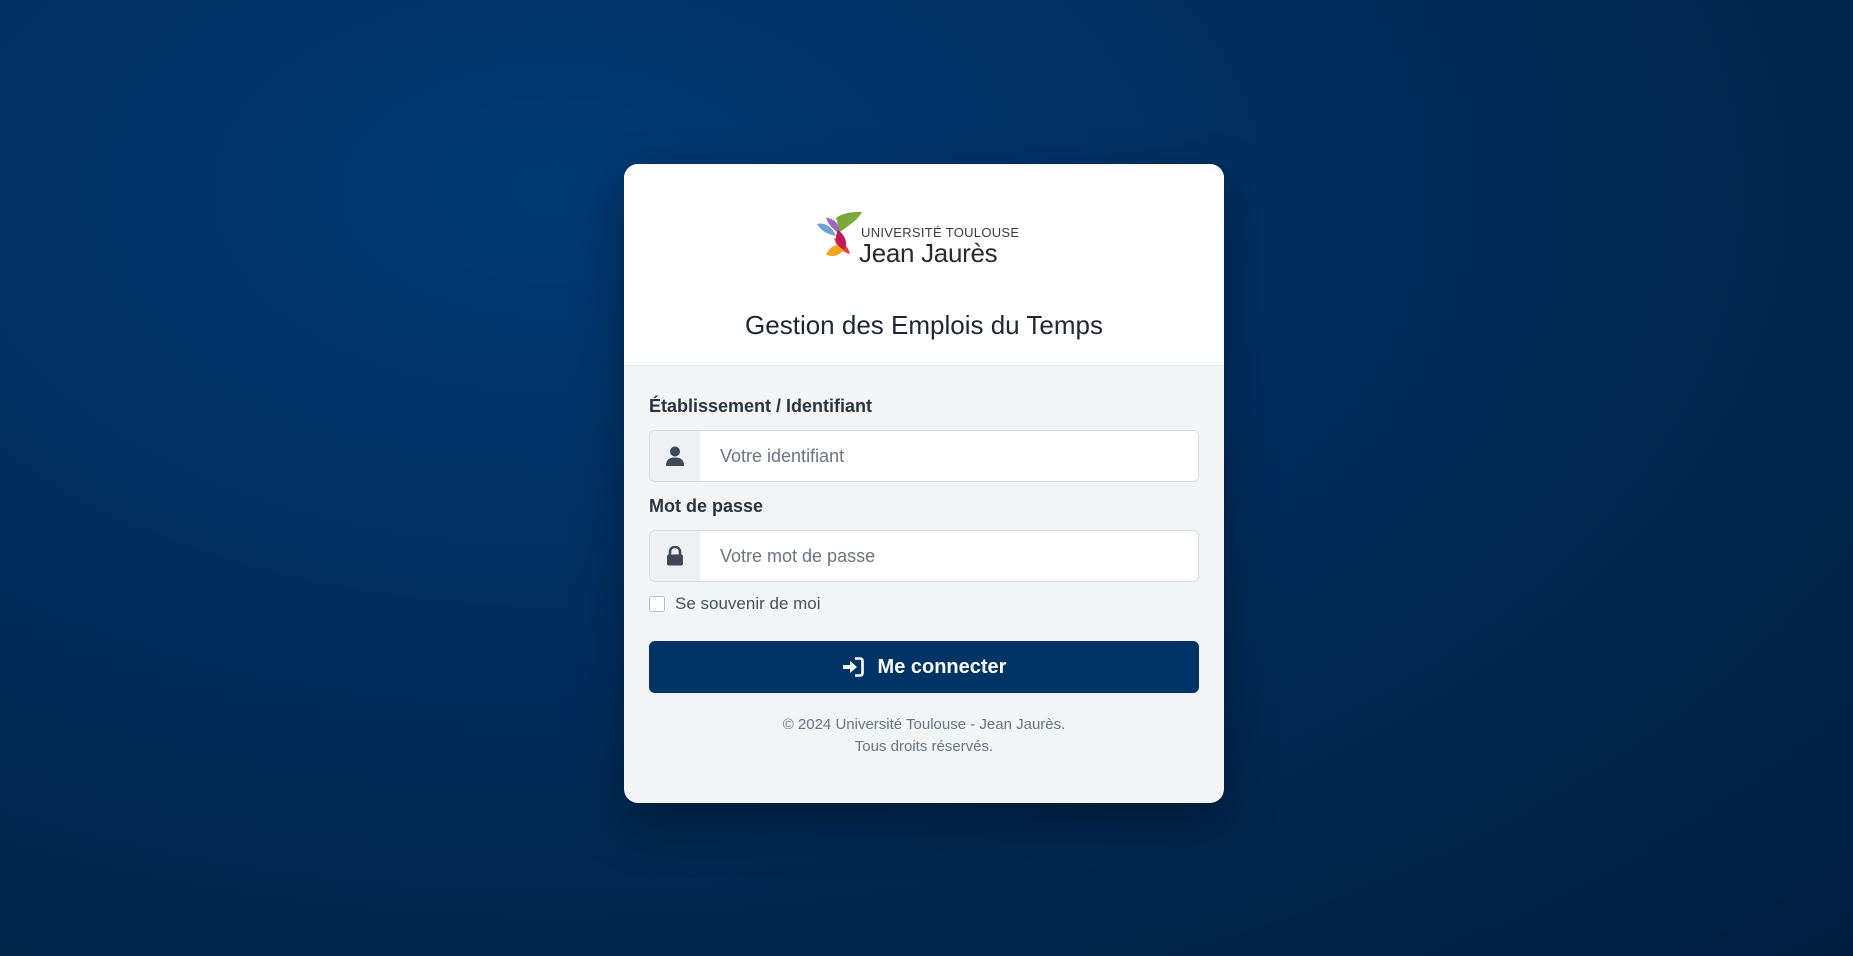 Image resolution: width=1853 pixels, height=956 pixels. I want to click on logo-emblem-icon, so click(839, 234).